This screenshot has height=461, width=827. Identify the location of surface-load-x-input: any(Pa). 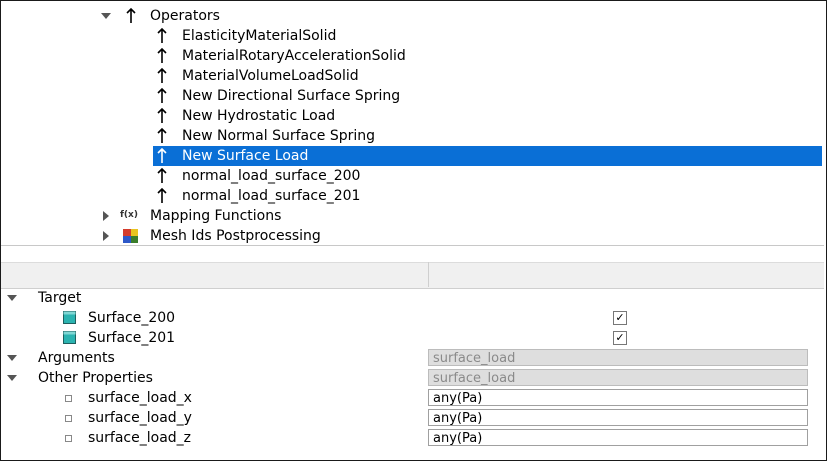
(618, 397).